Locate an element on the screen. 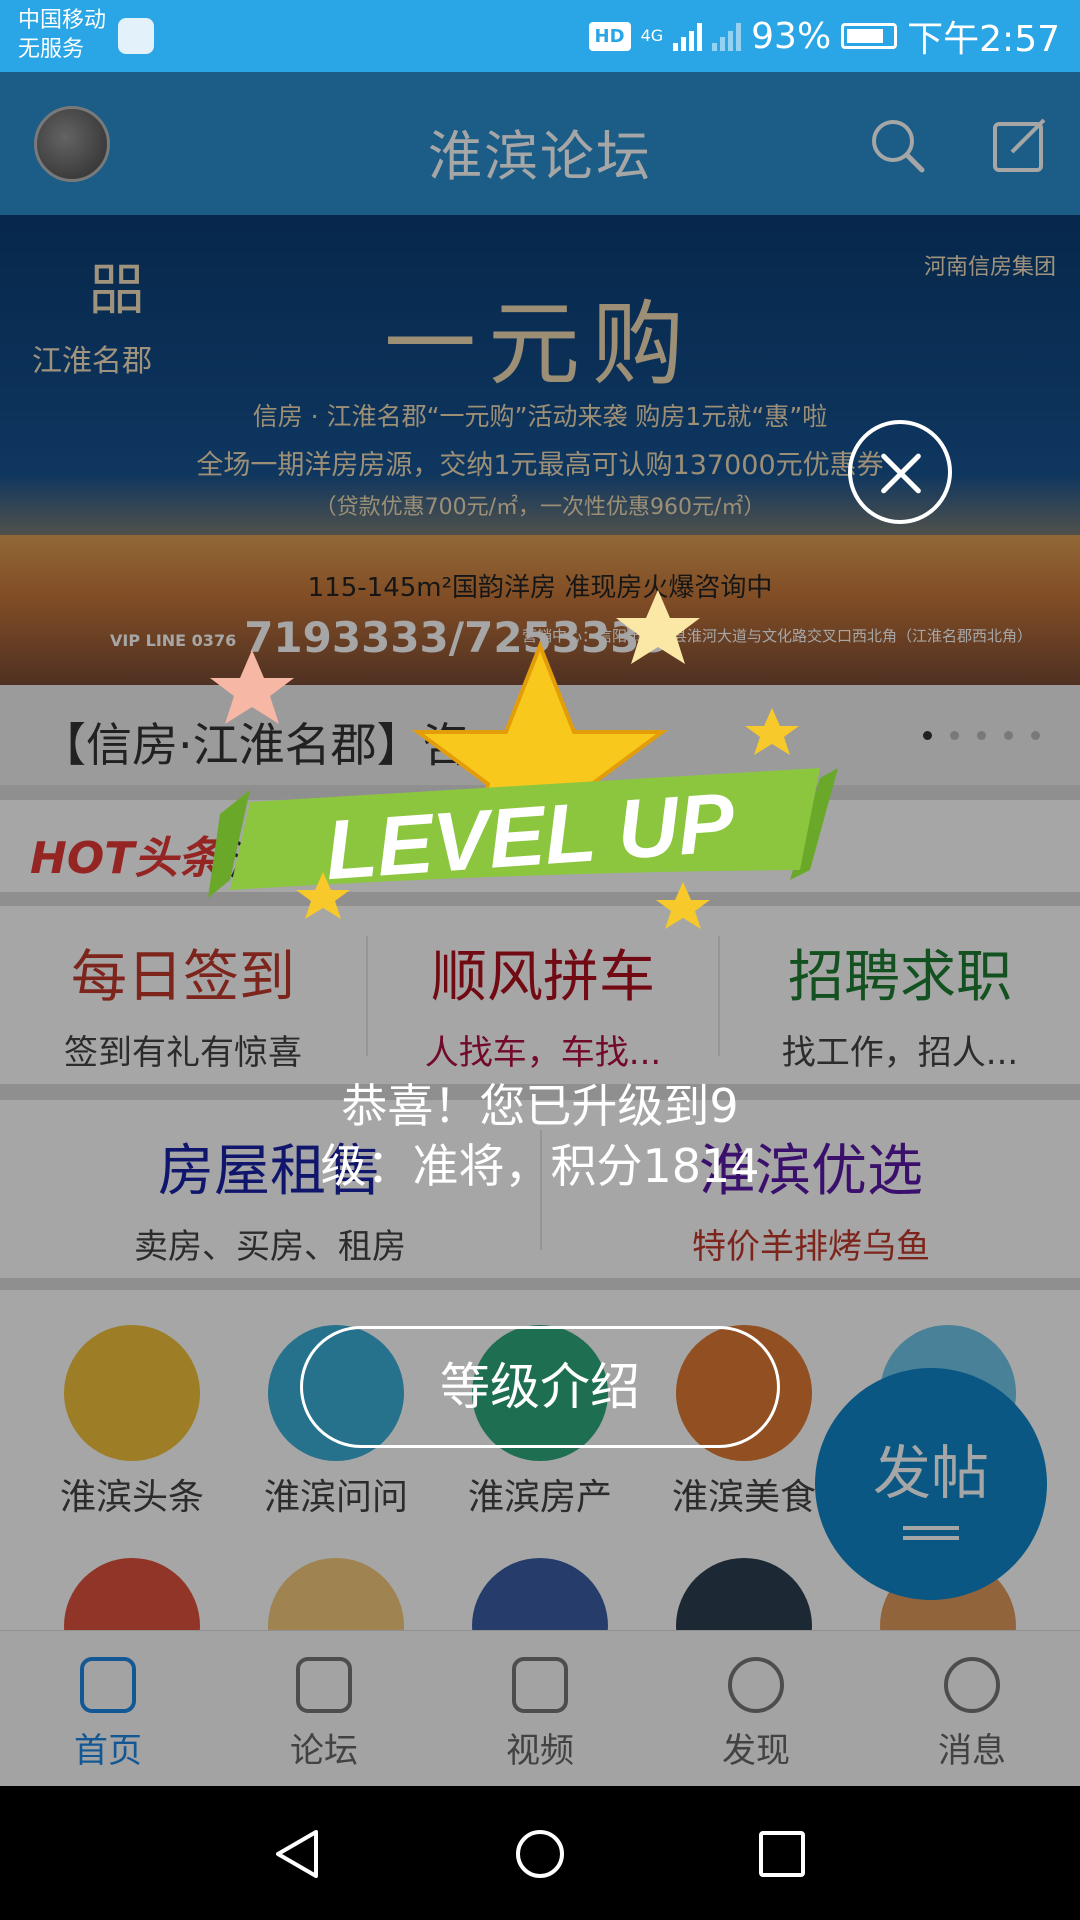 The image size is (1080, 1920). signal-icon is located at coordinates (688, 36).